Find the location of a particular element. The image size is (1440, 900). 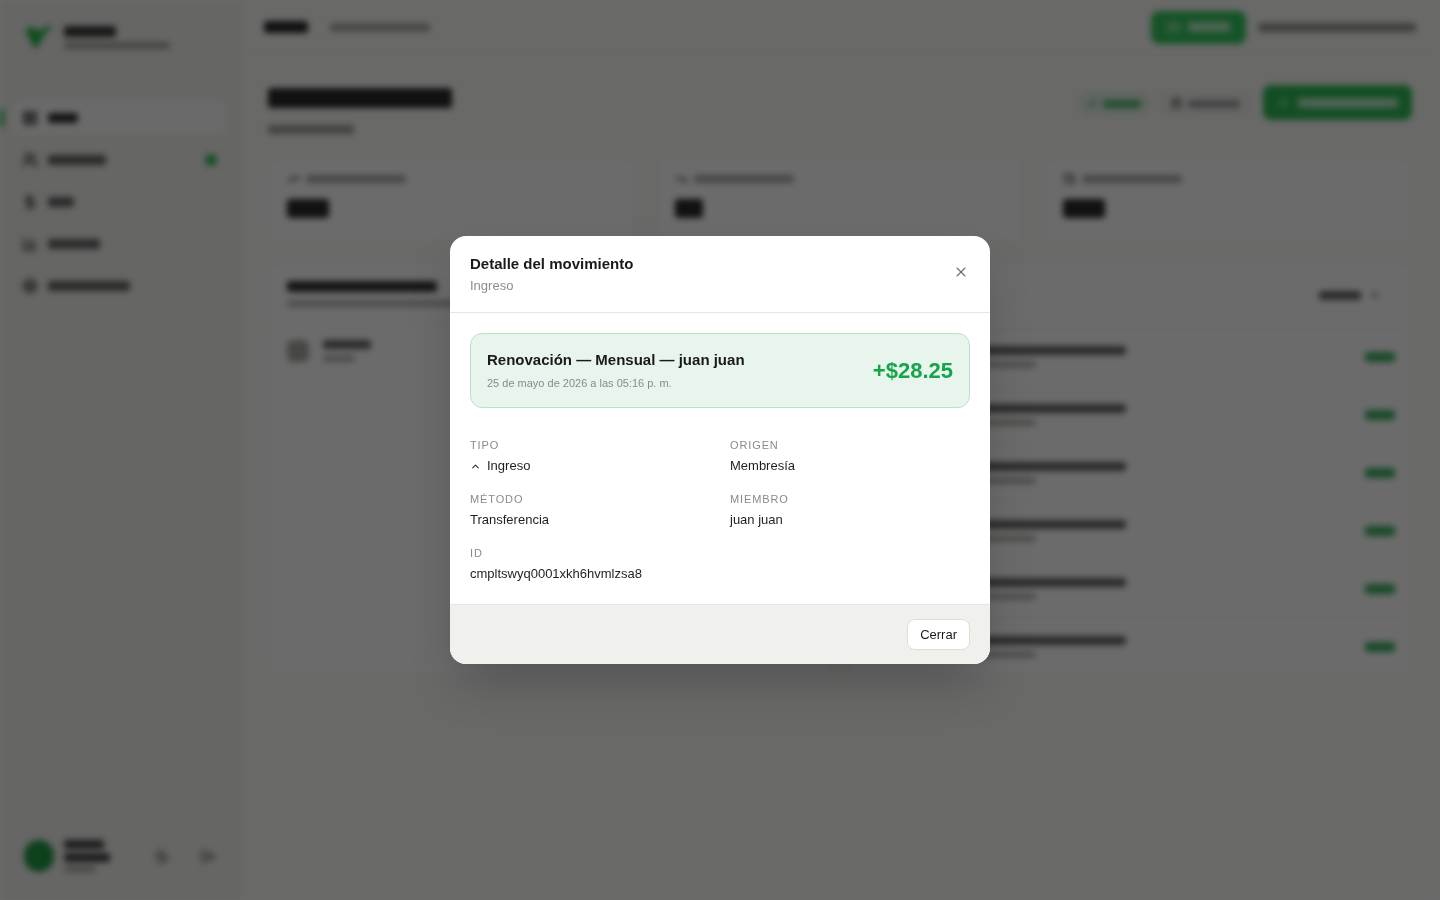

dialog-subtitle: Ingreso is located at coordinates (492, 286).